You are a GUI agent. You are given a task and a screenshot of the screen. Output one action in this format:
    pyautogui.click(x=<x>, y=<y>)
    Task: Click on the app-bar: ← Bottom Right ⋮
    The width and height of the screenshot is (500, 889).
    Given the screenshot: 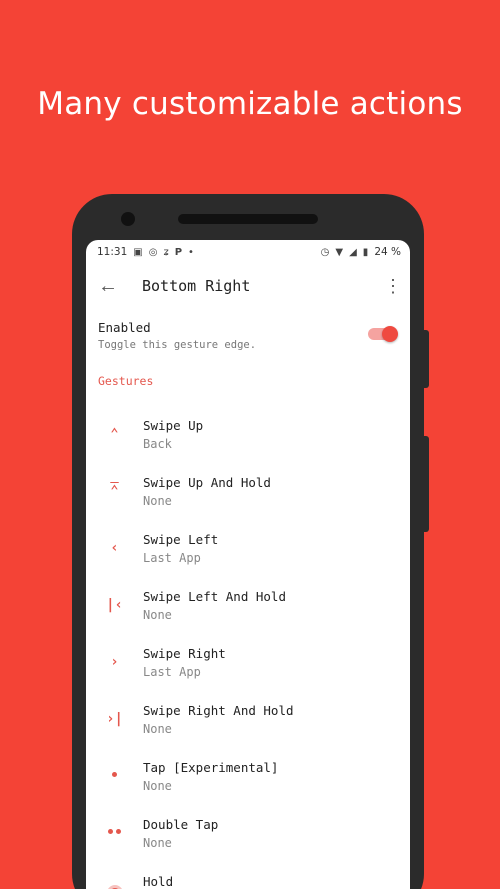 What is the action you would take?
    pyautogui.click(x=248, y=286)
    